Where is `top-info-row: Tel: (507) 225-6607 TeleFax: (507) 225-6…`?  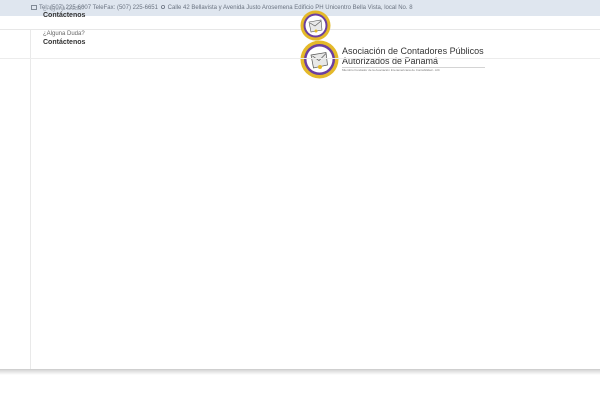 top-info-row: Tel: (507) 225-6607 TeleFax: (507) 225-6… is located at coordinates (222, 7).